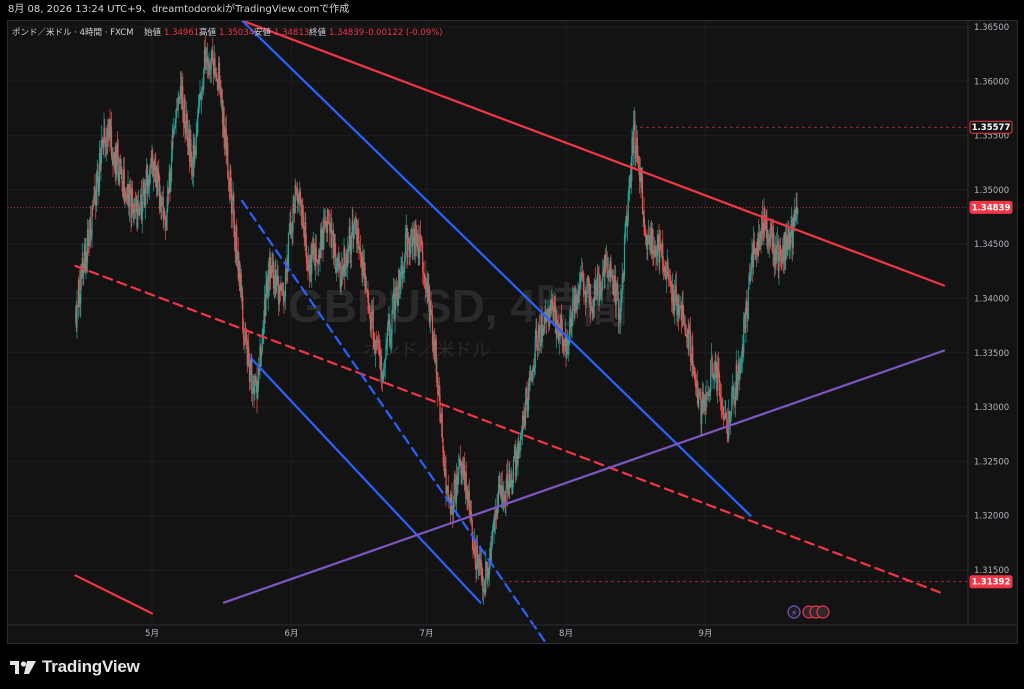  Describe the element at coordinates (427, 350) in the screenshot. I see `watermark-name: ポンド／米ドル` at that location.